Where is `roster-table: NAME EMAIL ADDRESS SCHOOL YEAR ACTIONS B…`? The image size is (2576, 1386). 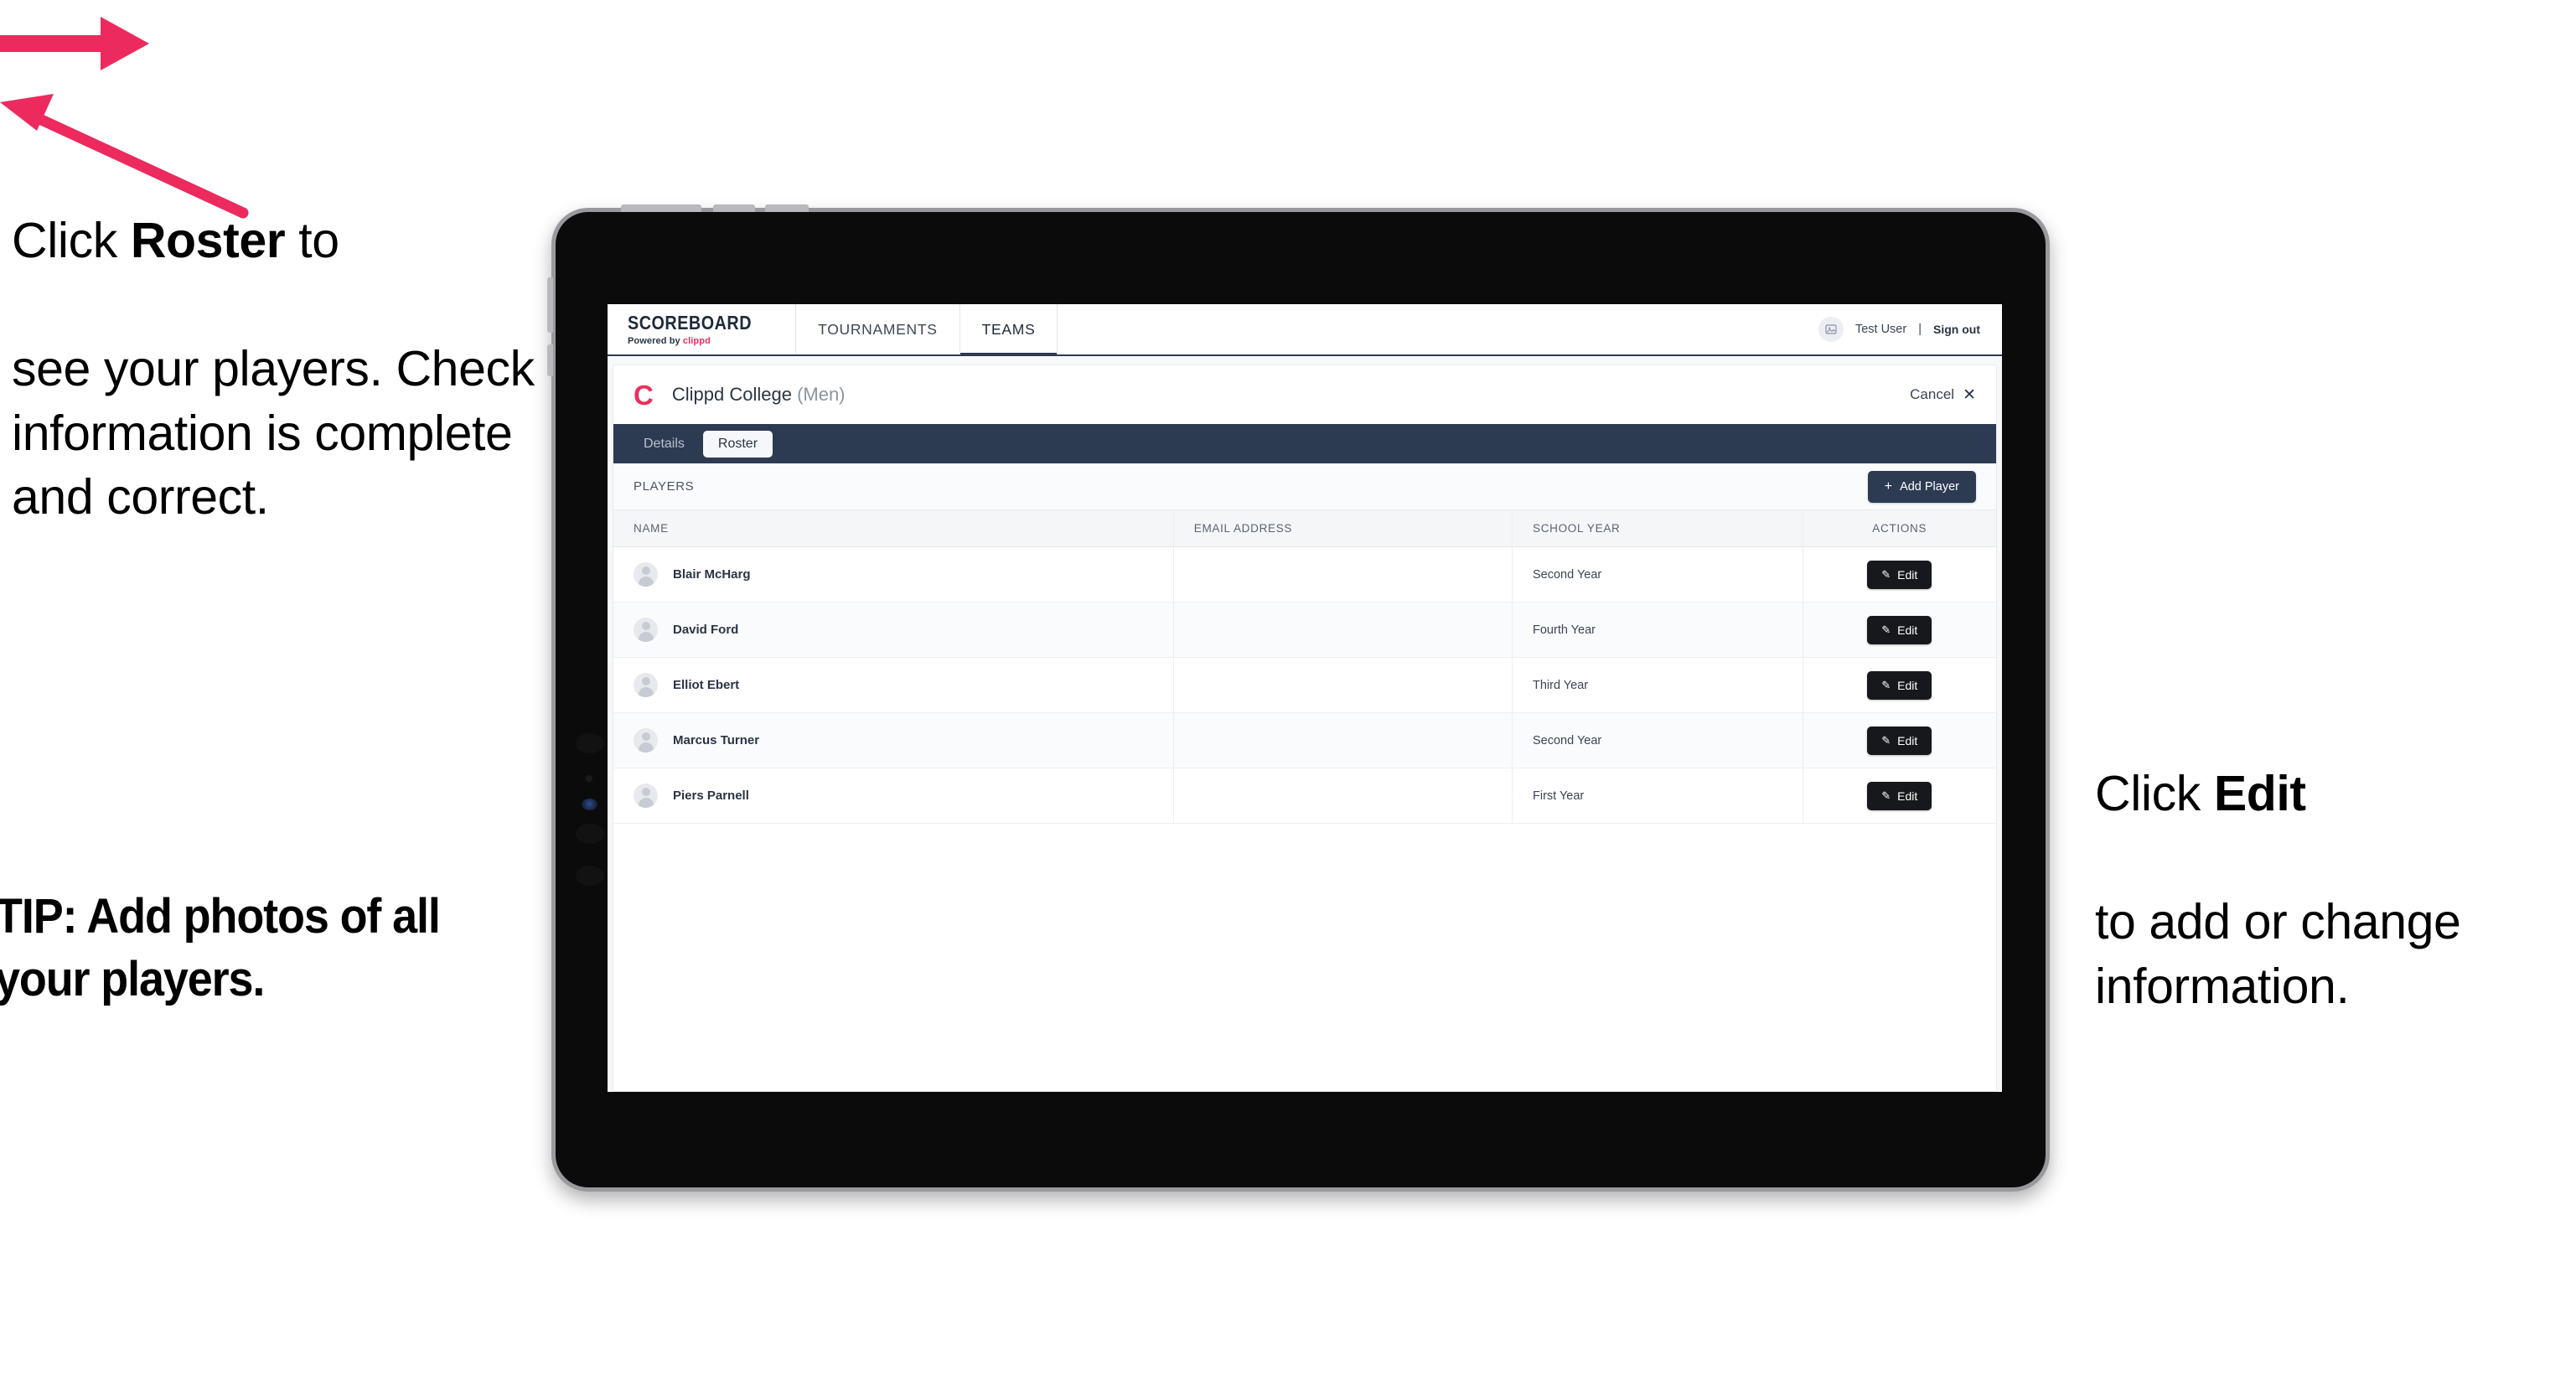 roster-table: NAME EMAIL ADDRESS SCHOOL YEAR ACTIONS B… is located at coordinates (1304, 667).